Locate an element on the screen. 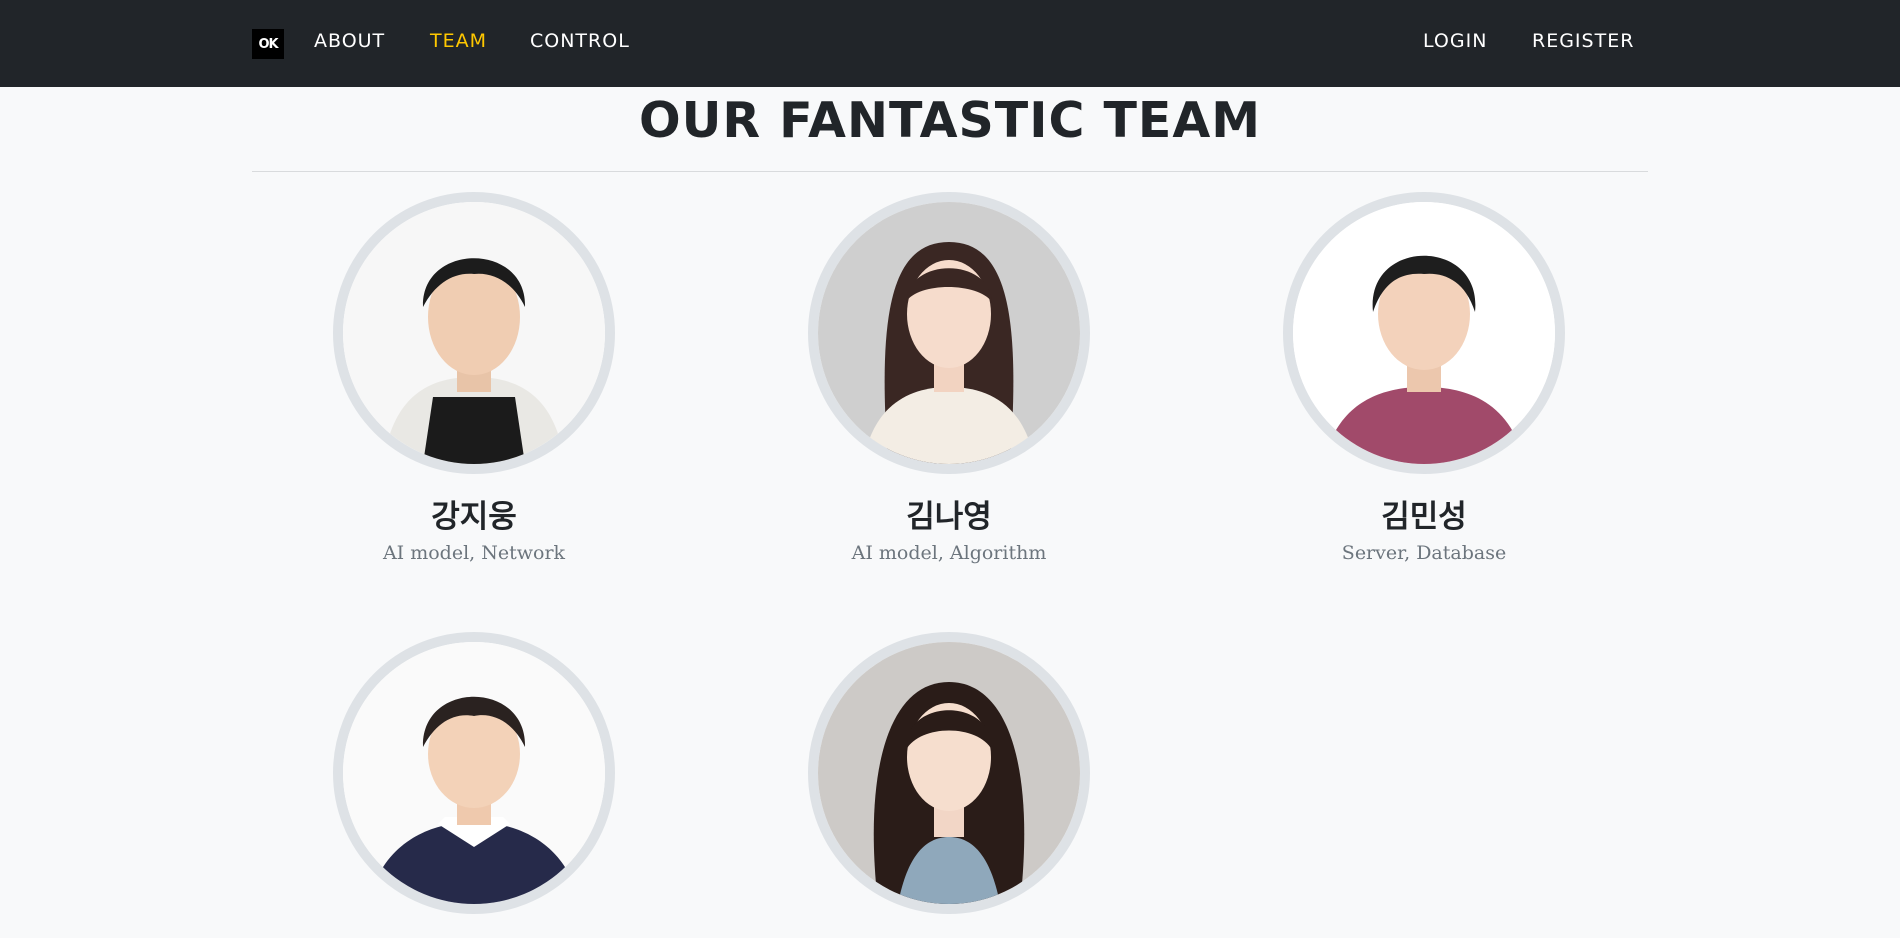  team-member-card: 김민성 Server, Database is located at coordinates (1424, 379).